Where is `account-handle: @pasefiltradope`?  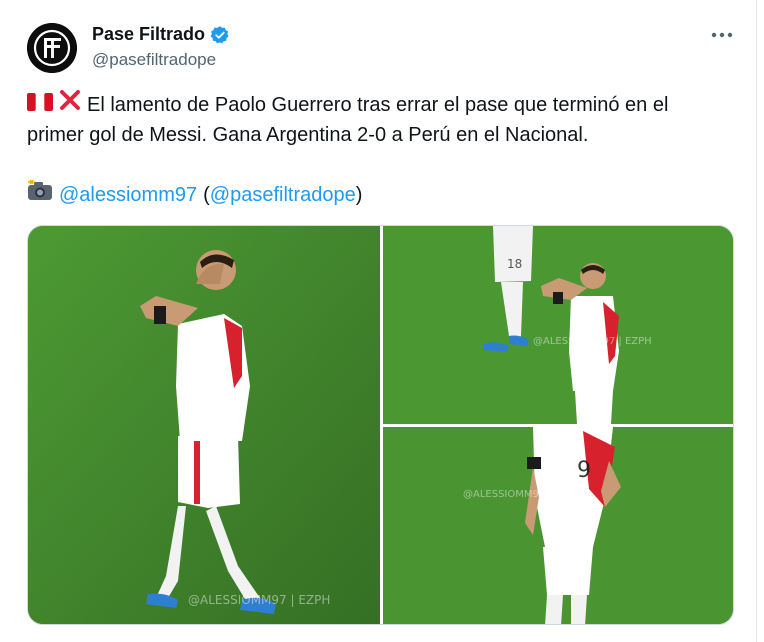
account-handle: @pasefiltradope is located at coordinates (154, 60).